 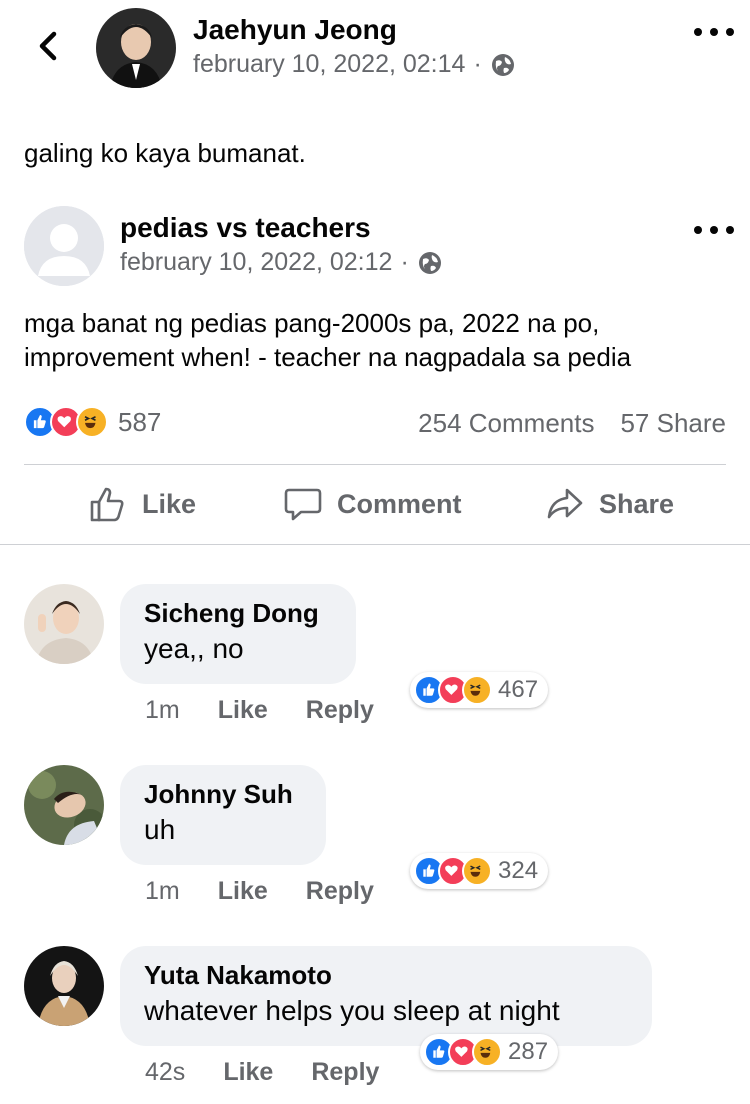 I want to click on shared-post-timestamp: february 10, 2022, 02:12 ·, so click(x=281, y=262).